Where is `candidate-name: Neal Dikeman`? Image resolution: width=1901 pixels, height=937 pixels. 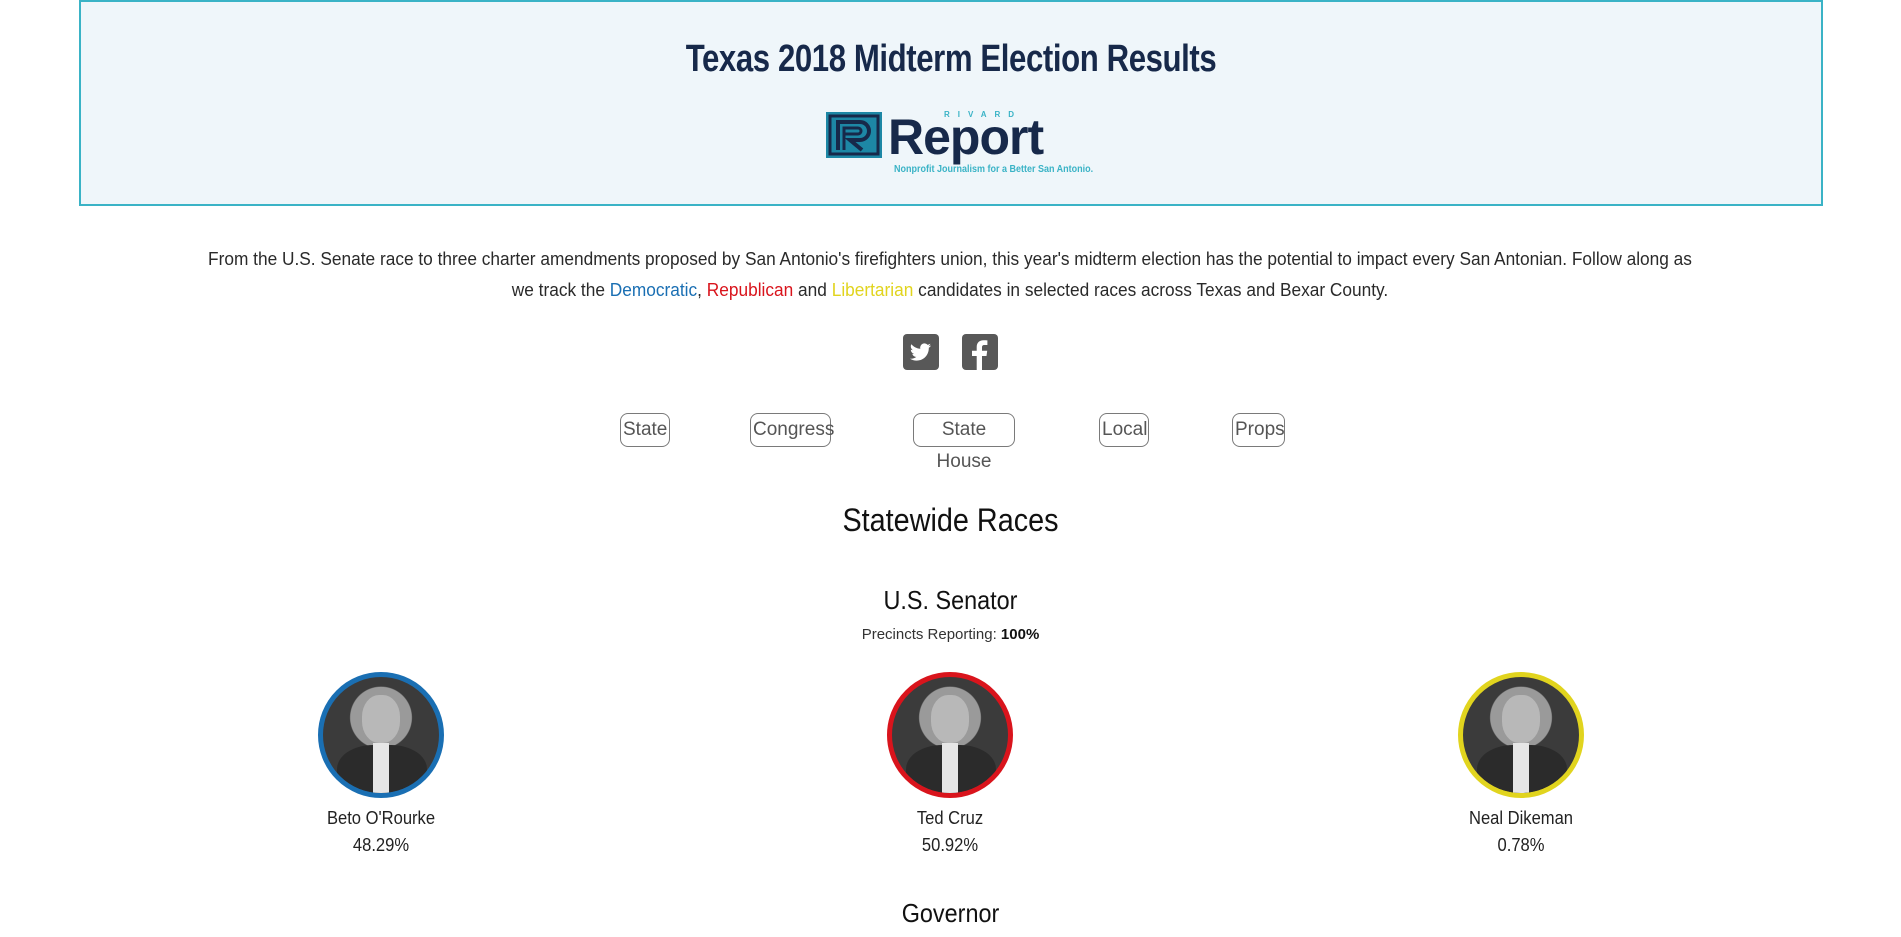
candidate-name: Neal Dikeman is located at coordinates (1520, 818).